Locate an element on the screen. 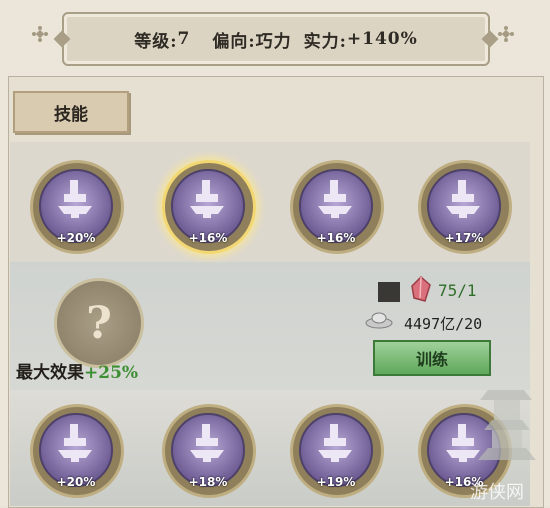 This screenshot has width=550, height=508. strength-label: 实力: is located at coordinates (325, 41).